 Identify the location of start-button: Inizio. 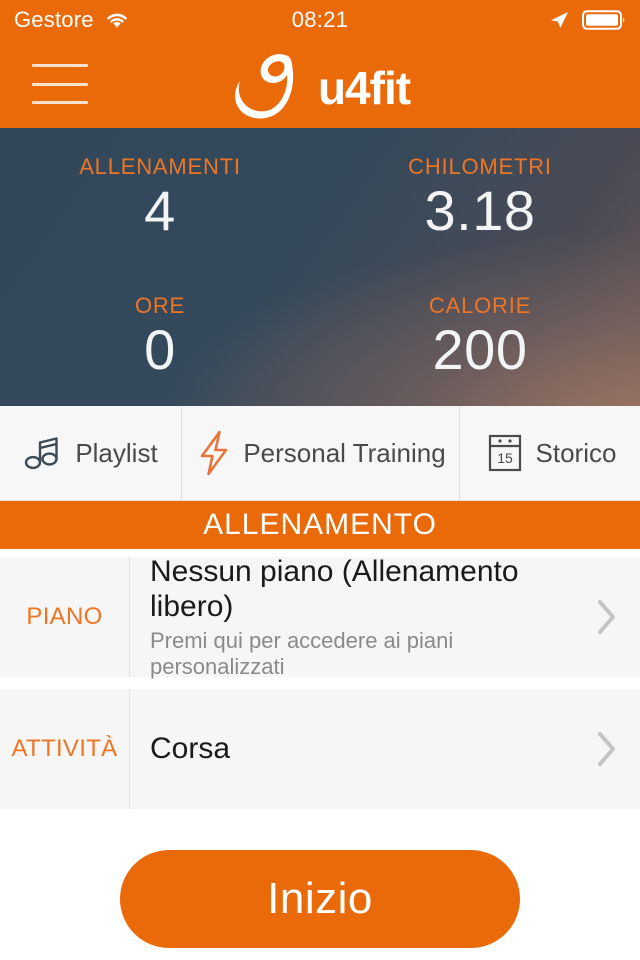
(320, 899).